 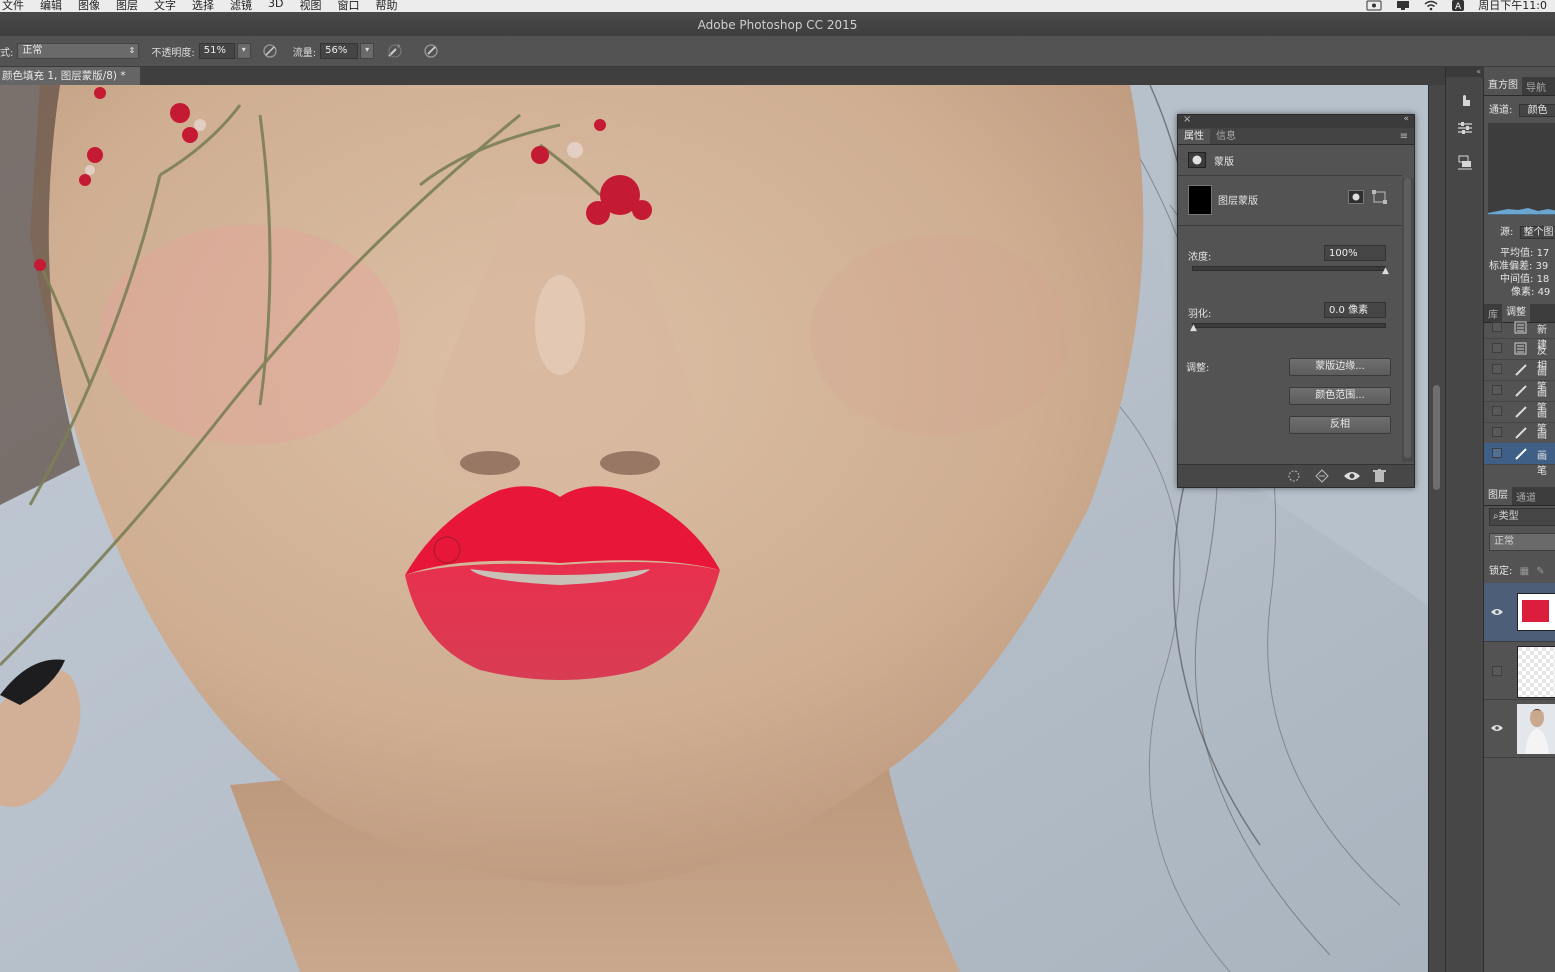 What do you see at coordinates (1200, 314) in the screenshot?
I see `feather-label: 羽化:` at bounding box center [1200, 314].